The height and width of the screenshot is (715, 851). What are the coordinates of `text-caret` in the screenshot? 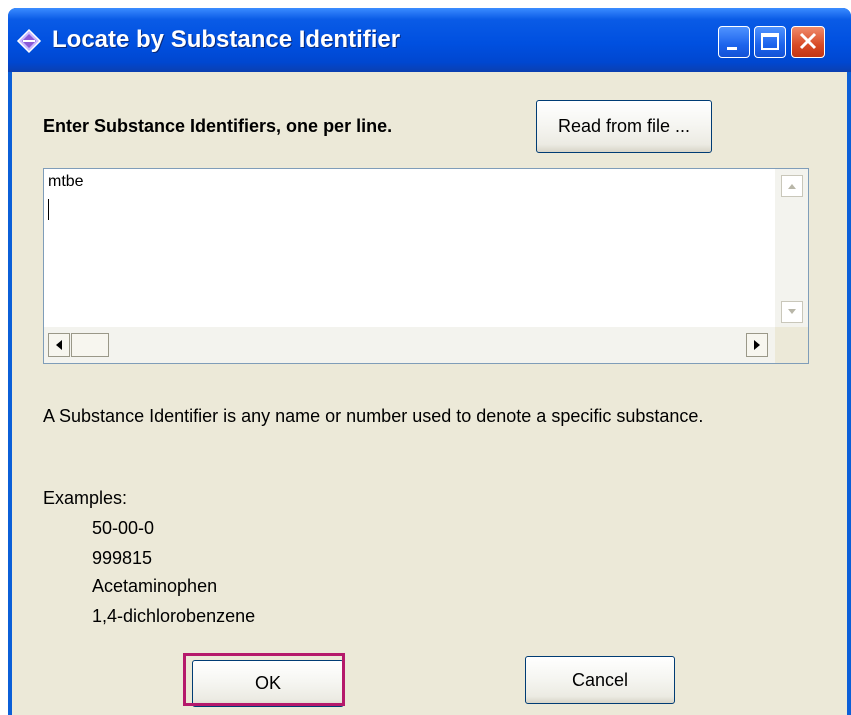 It's located at (48, 209).